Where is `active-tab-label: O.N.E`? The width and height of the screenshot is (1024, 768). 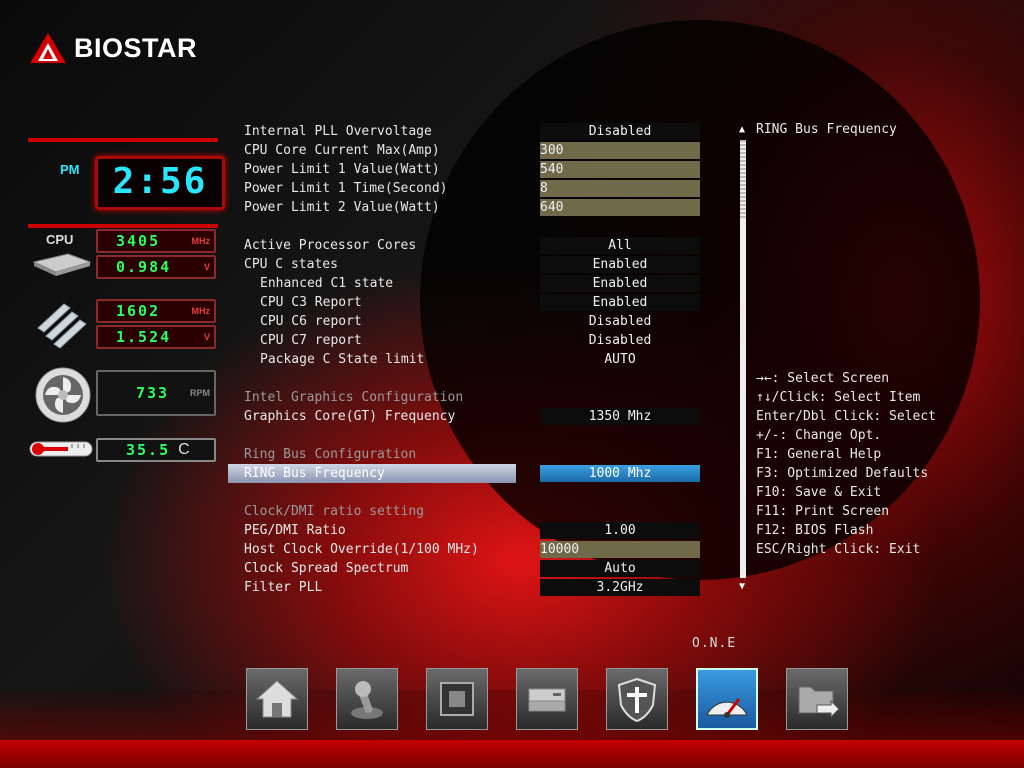
active-tab-label: O.N.E is located at coordinates (714, 643).